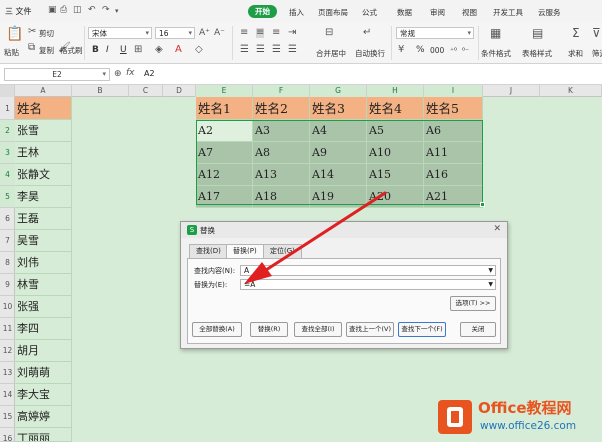  What do you see at coordinates (453, 108) in the screenshot?
I see `table-header-cell: 姓名5` at bounding box center [453, 108].